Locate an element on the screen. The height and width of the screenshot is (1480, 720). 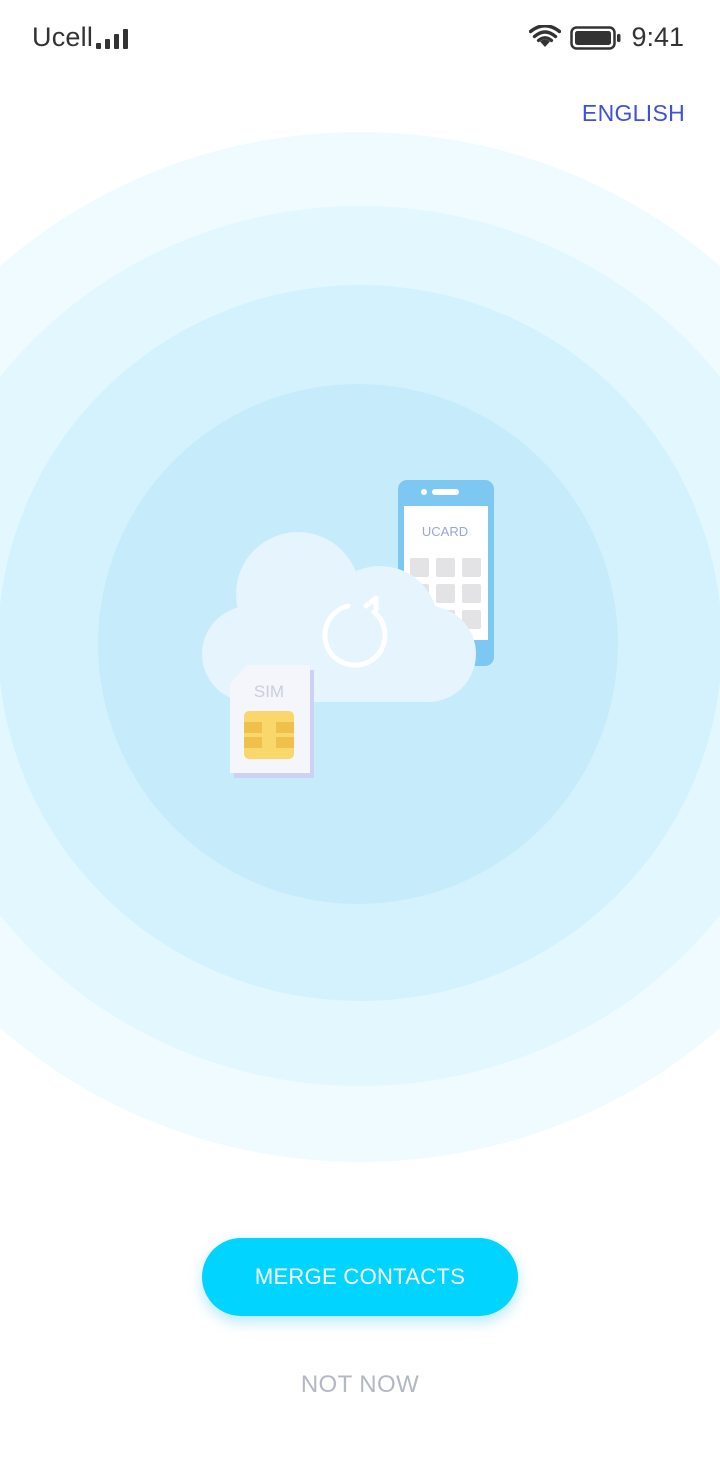
status-time: 9:41 is located at coordinates (657, 37).